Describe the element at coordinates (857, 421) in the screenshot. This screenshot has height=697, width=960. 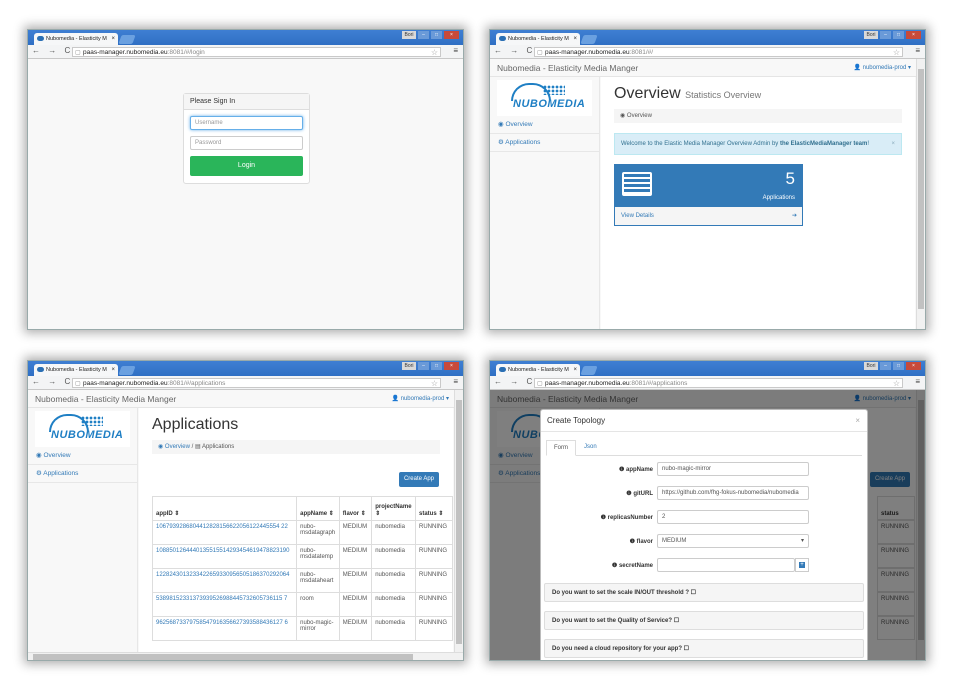
I see `modal-close-icon: ×` at that location.